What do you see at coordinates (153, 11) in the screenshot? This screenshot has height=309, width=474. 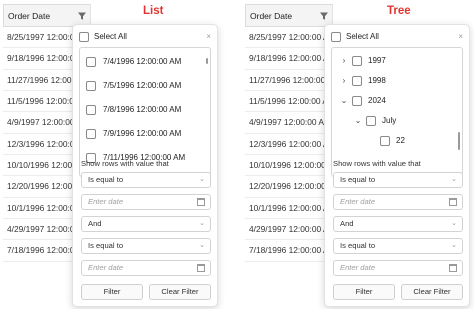 I see `caption-list: List` at bounding box center [153, 11].